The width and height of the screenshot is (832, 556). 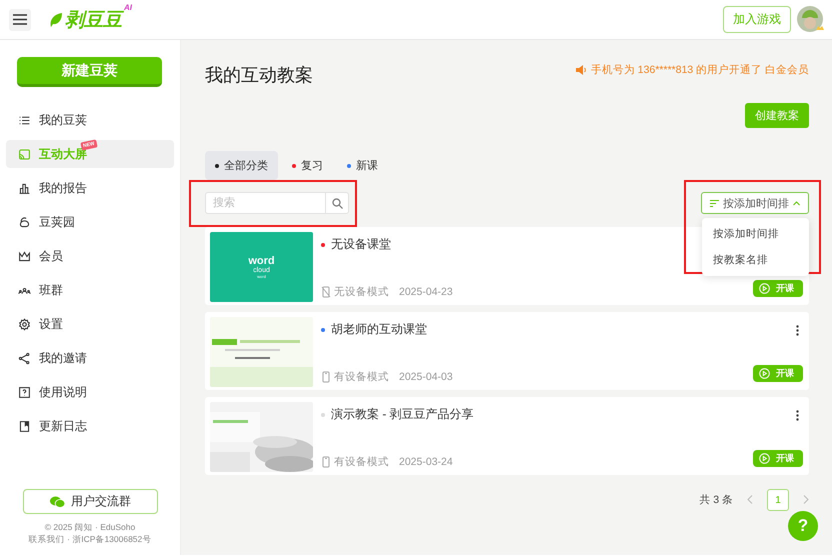 I want to click on mode-text: 无设备模式, so click(x=361, y=292).